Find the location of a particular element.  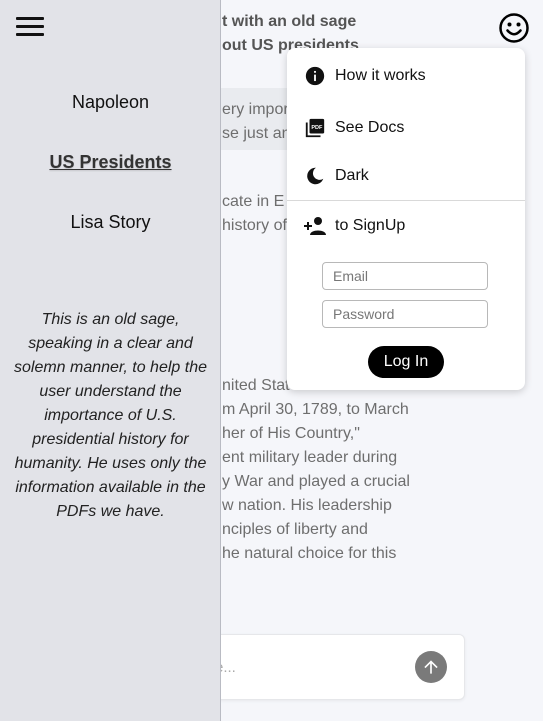

user-message-line-1: ery import is located at coordinates (258, 109).